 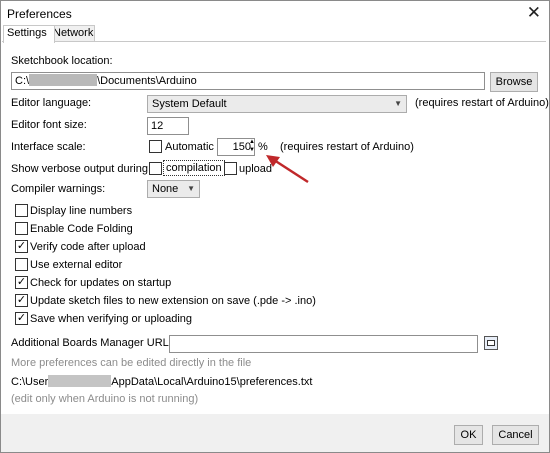 What do you see at coordinates (514, 82) in the screenshot?
I see `browse-button: Browse` at bounding box center [514, 82].